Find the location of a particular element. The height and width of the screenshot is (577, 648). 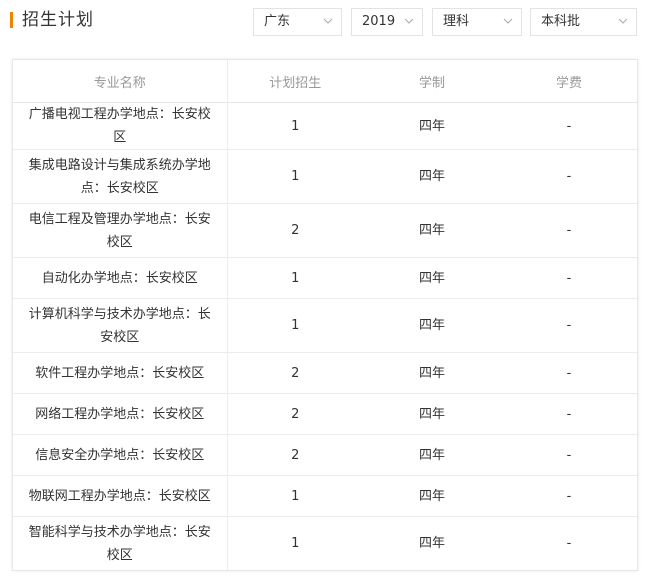

column-header-plan: 计划招生 is located at coordinates (295, 81).